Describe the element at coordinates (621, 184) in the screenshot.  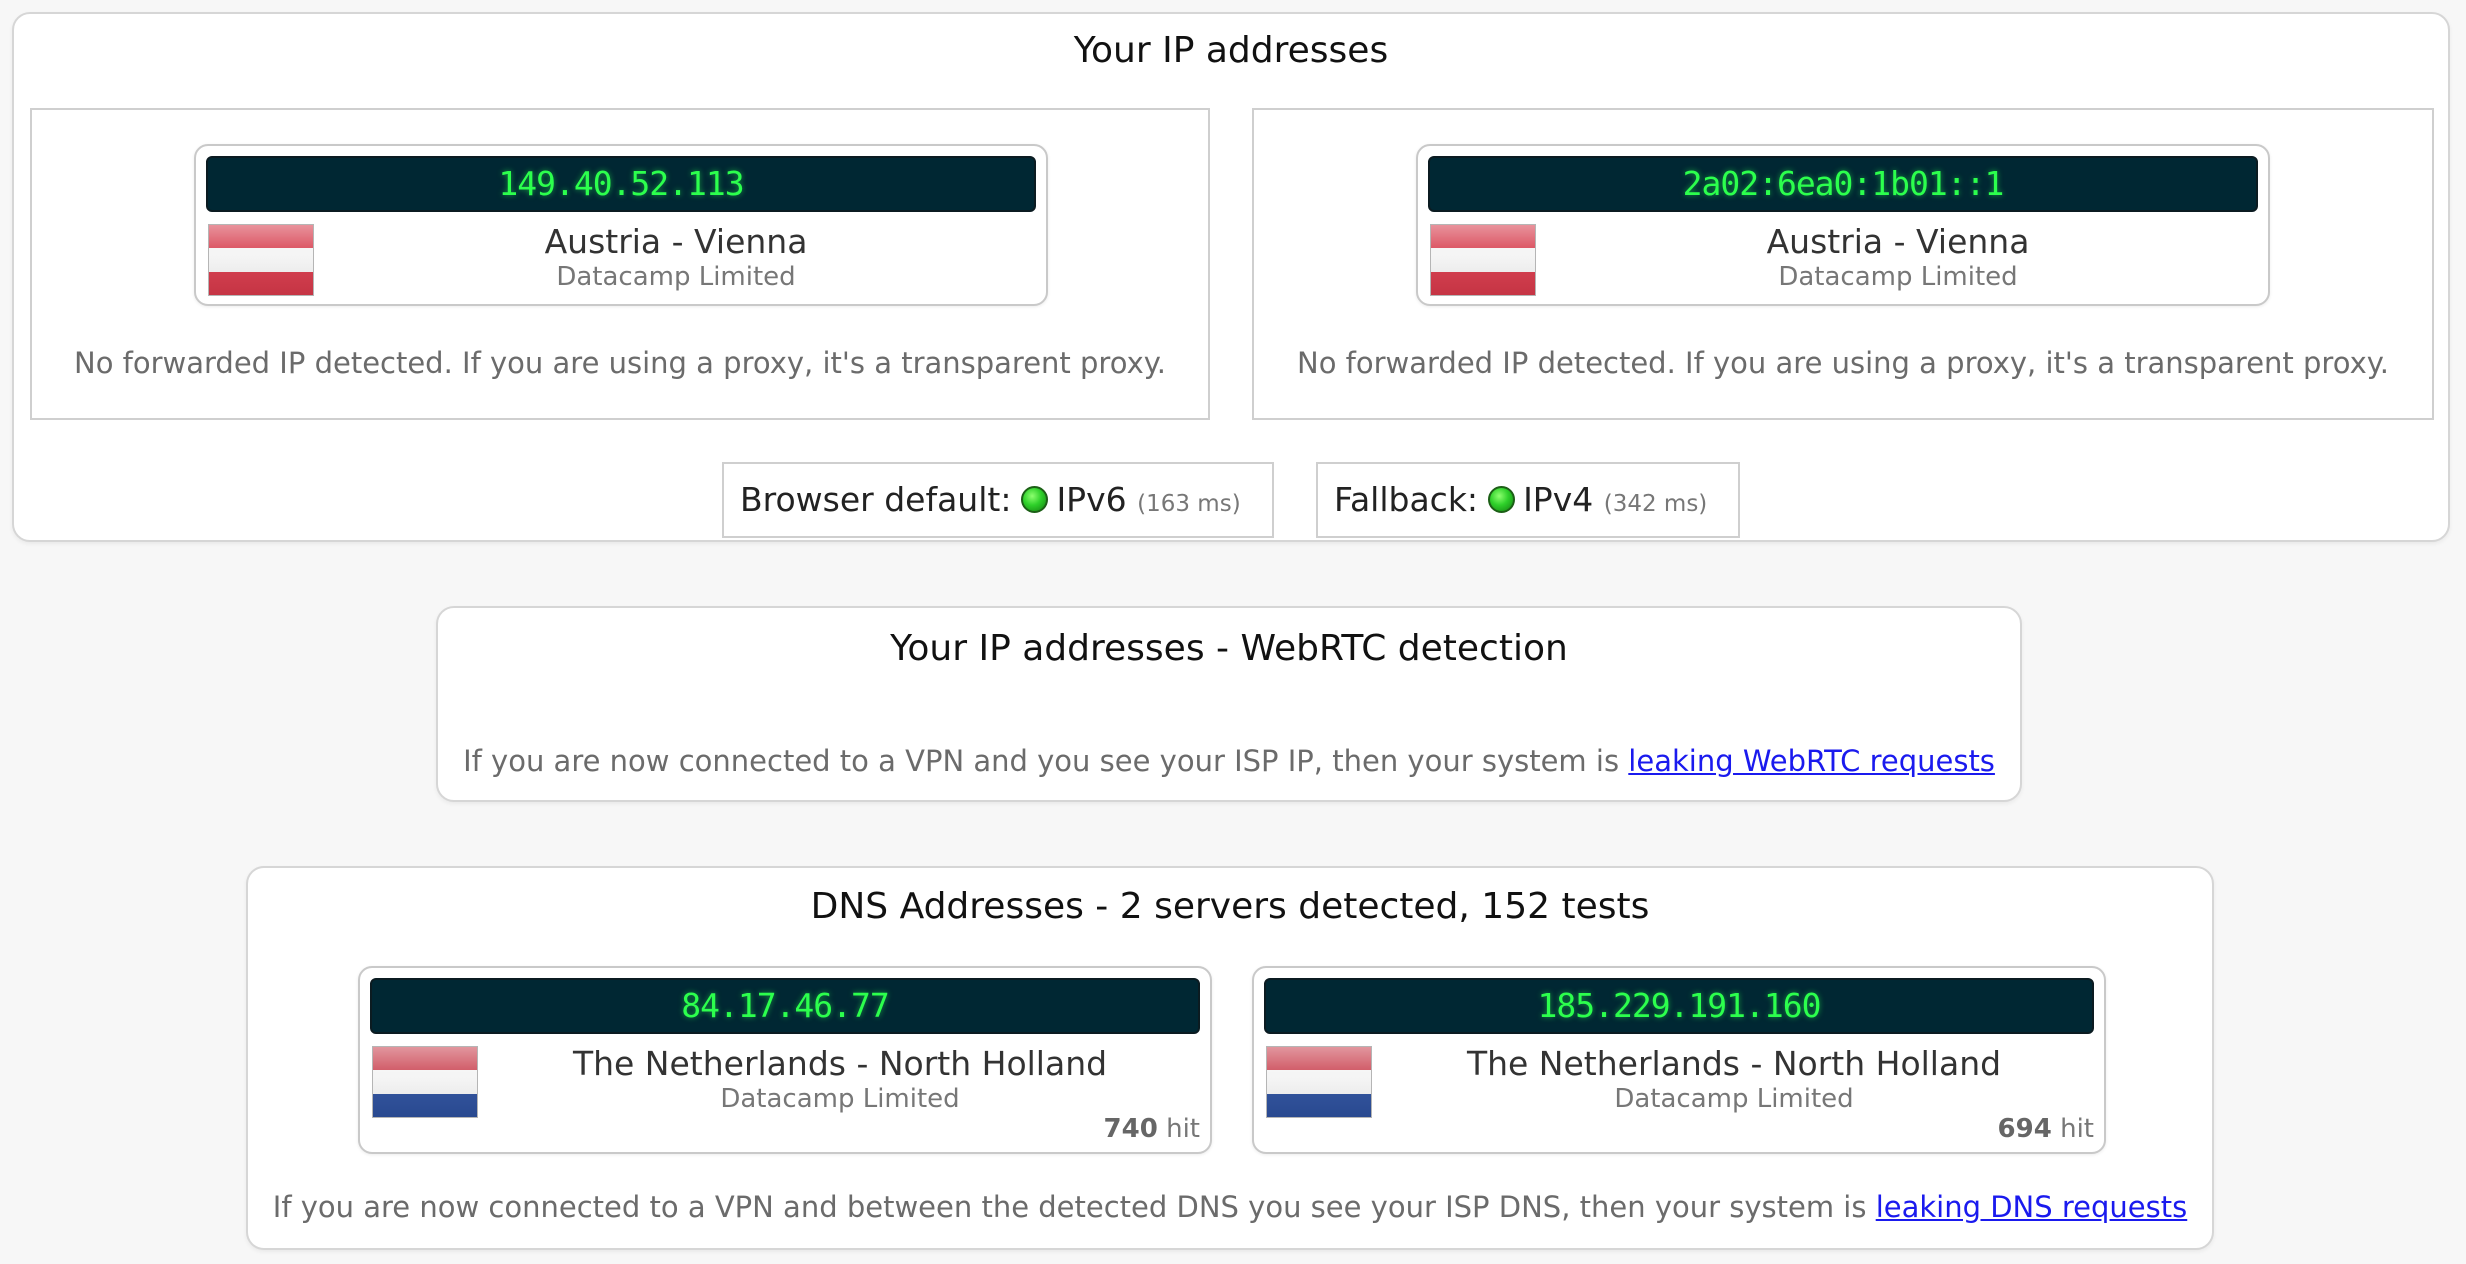
I see `ipv4-address: 149.40.52.113` at that location.